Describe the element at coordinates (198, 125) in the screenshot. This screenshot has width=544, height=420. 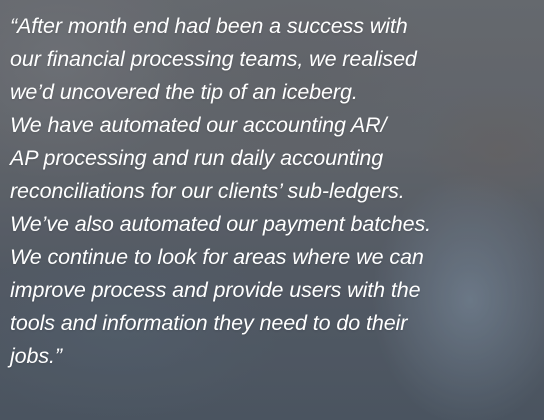
I see `quote-line: We have automated our accounting AR/` at that location.